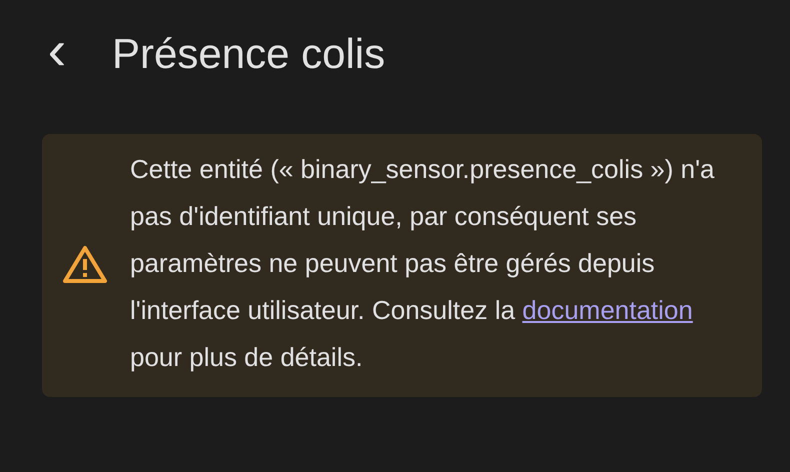  I want to click on back-button: ‹, so click(57, 54).